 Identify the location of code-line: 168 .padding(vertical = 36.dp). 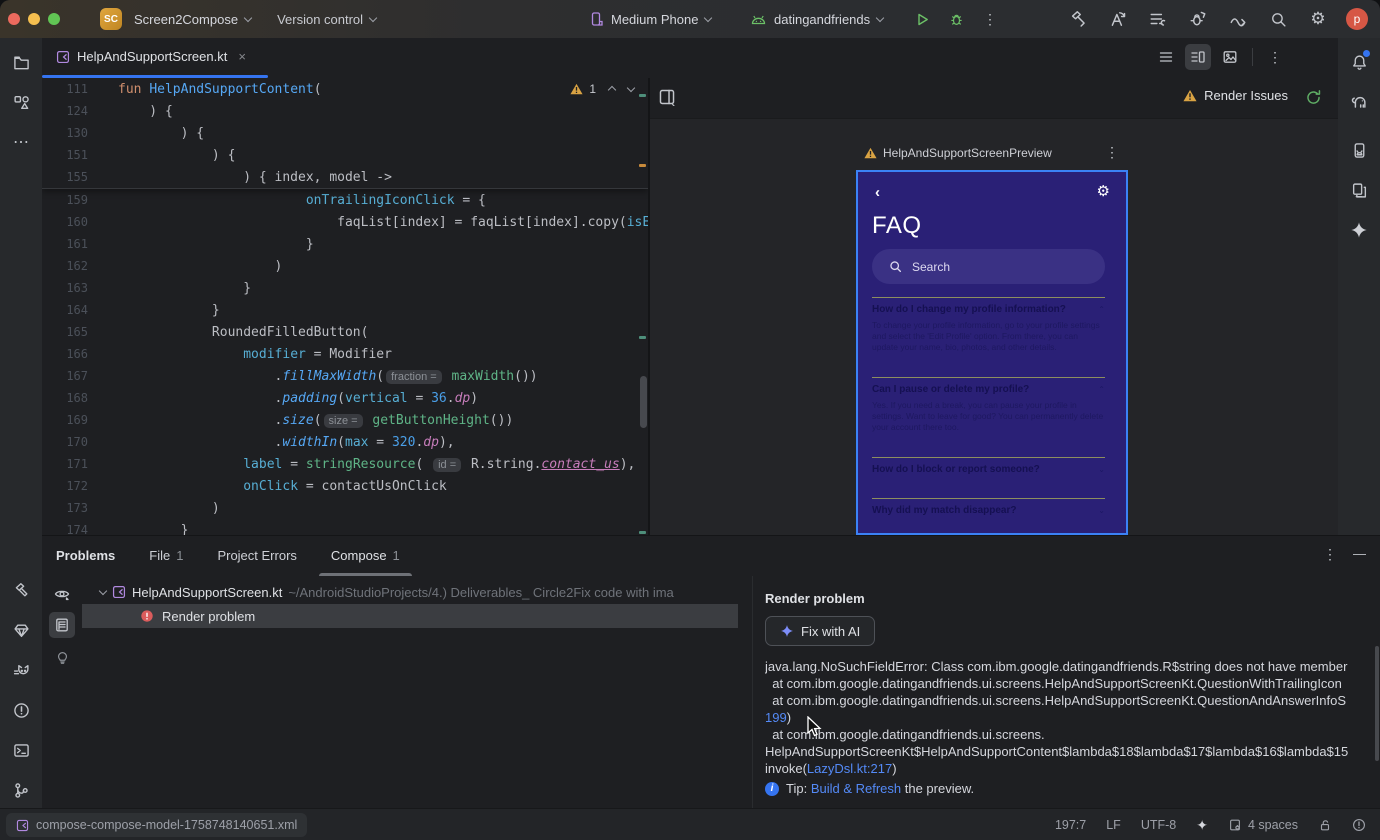
(345, 398).